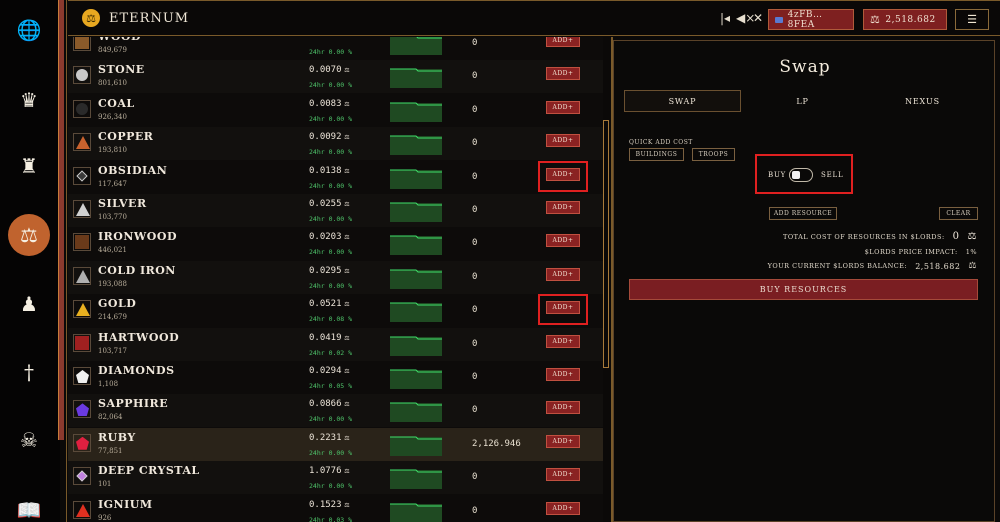 The image size is (1000, 522). What do you see at coordinates (112, 116) in the screenshot?
I see `resource-amount: 926,340` at bounding box center [112, 116].